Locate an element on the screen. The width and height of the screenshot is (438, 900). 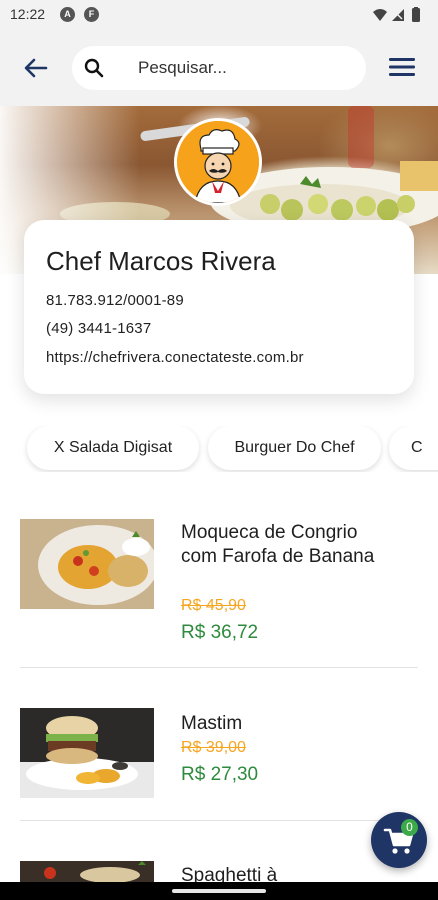
search-input is located at coordinates (243, 68).